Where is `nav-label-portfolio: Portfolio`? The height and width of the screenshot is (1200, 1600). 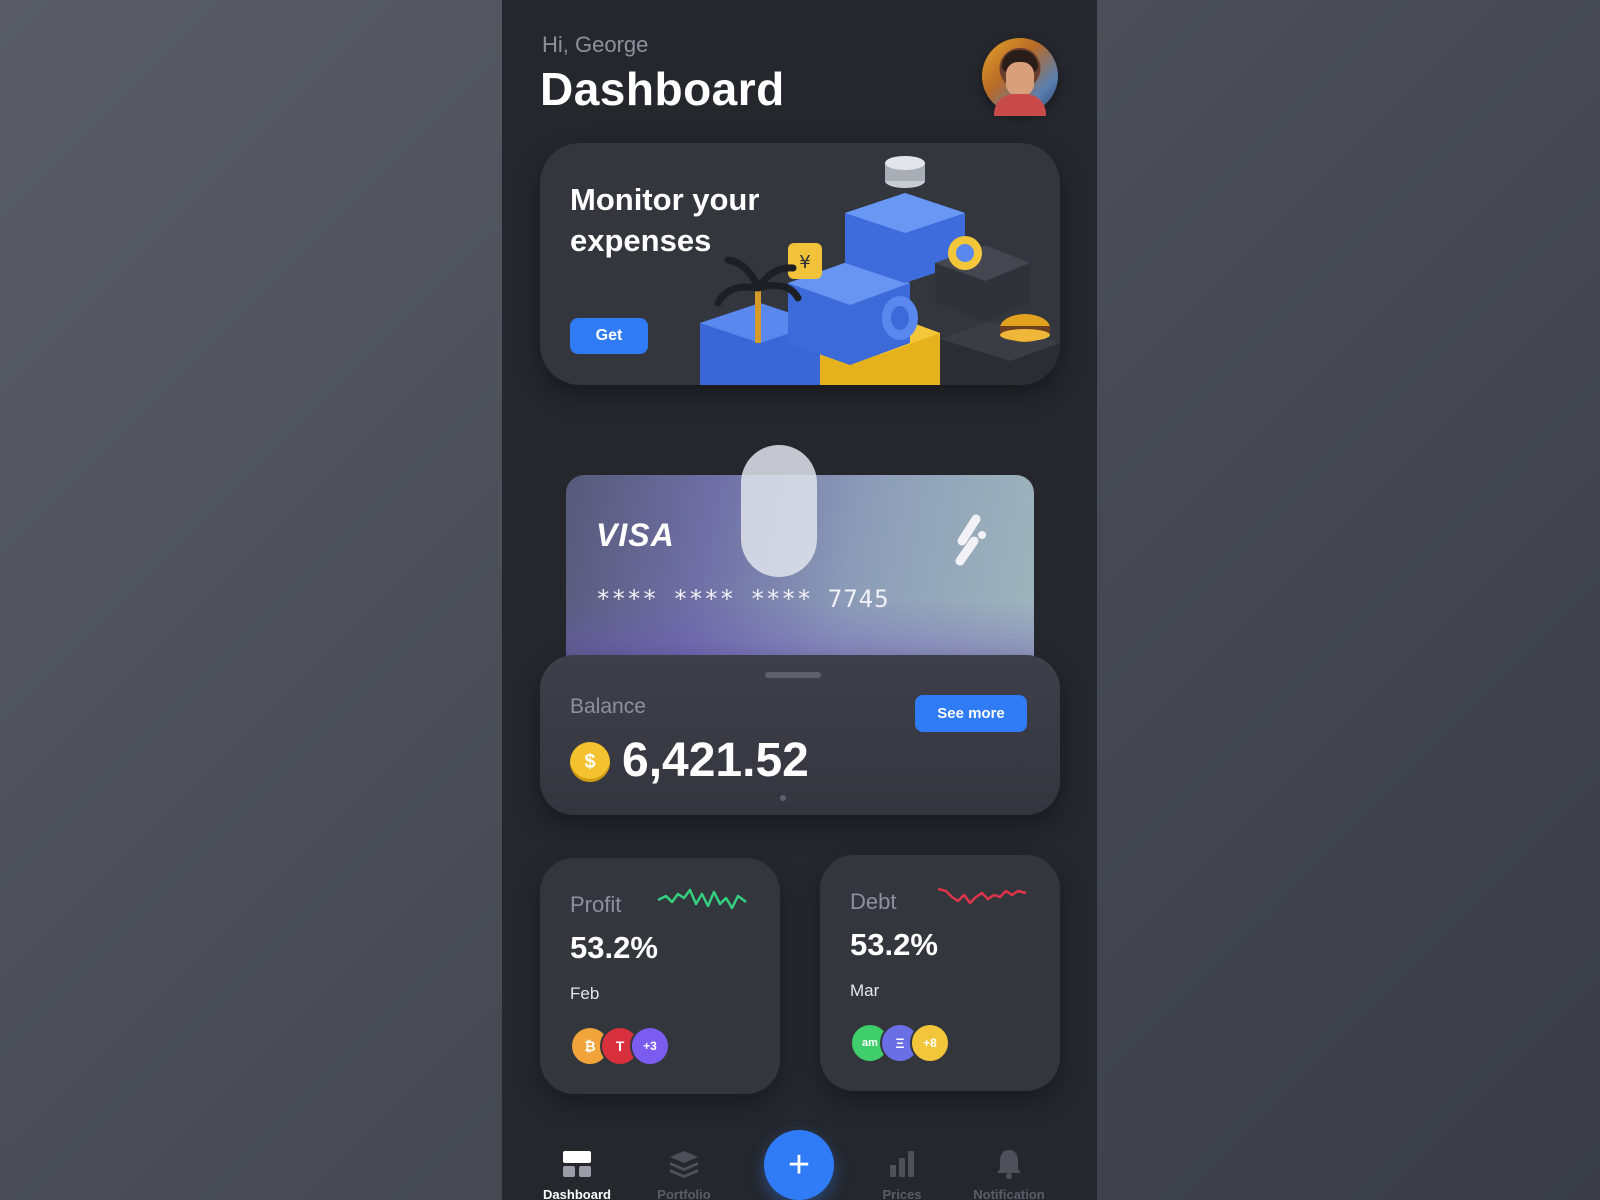 nav-label-portfolio: Portfolio is located at coordinates (684, 1193).